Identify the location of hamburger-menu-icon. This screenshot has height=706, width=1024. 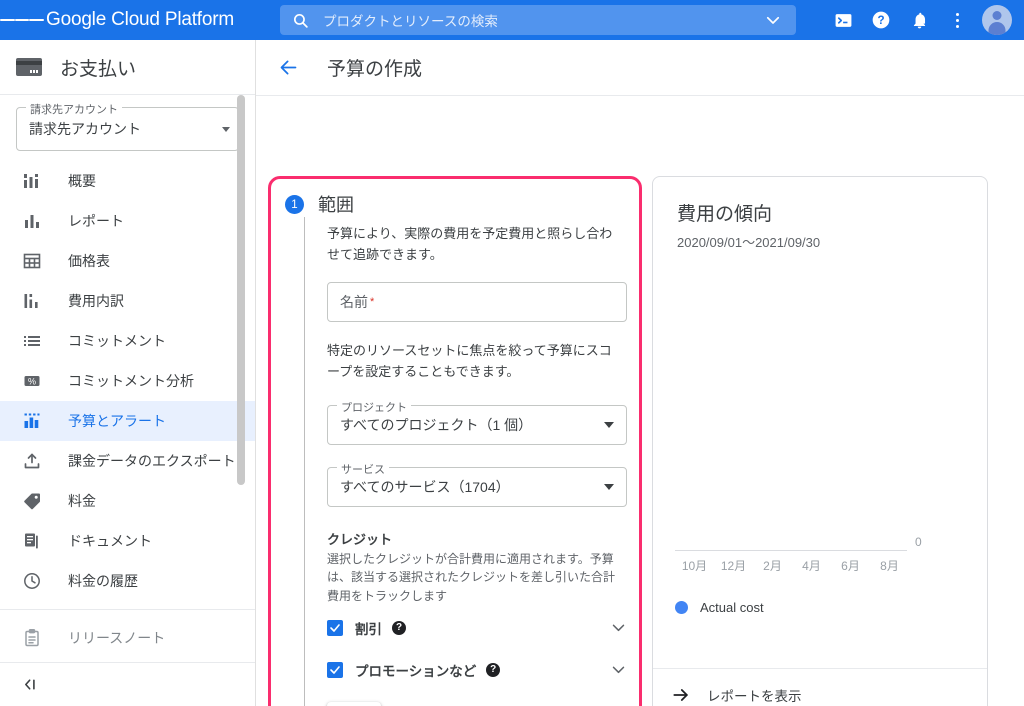
(22, 20).